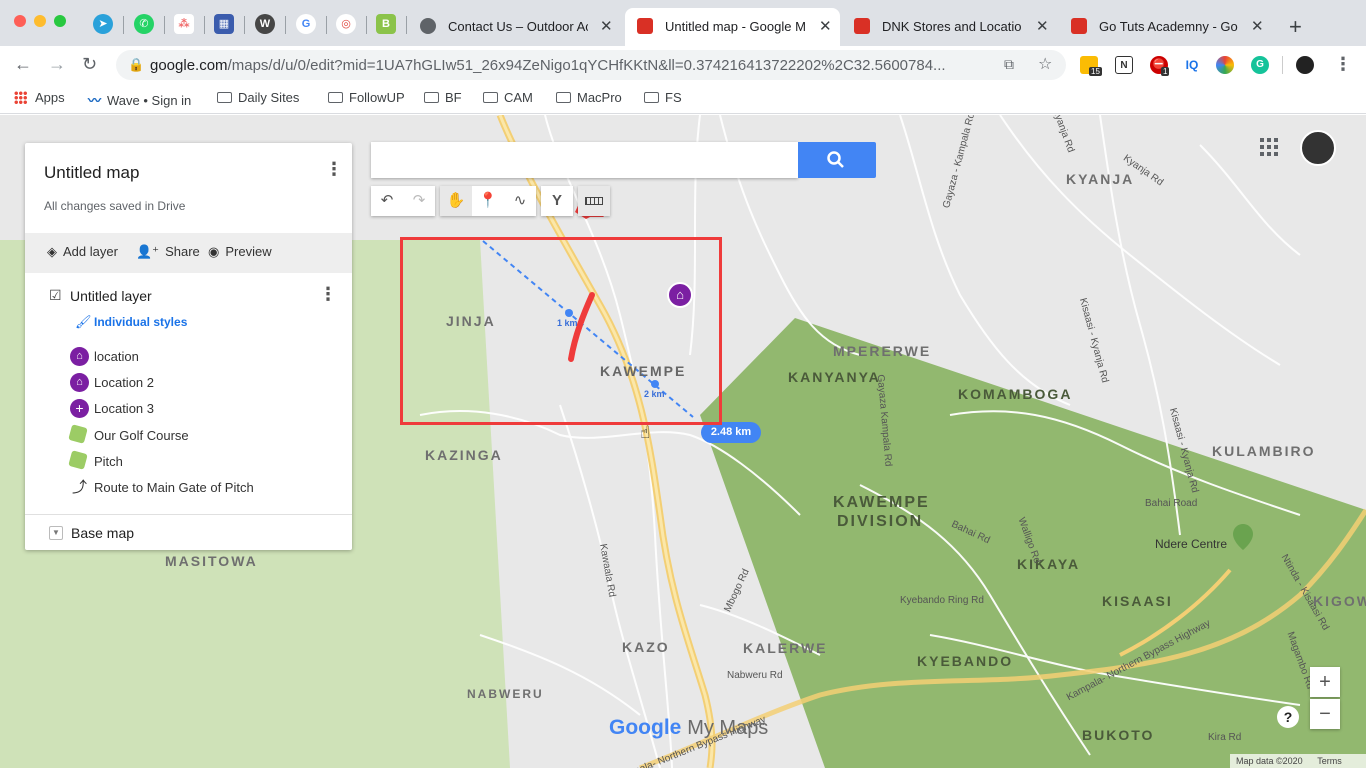  What do you see at coordinates (89, 64) in the screenshot?
I see `reload-icon: ↻` at bounding box center [89, 64].